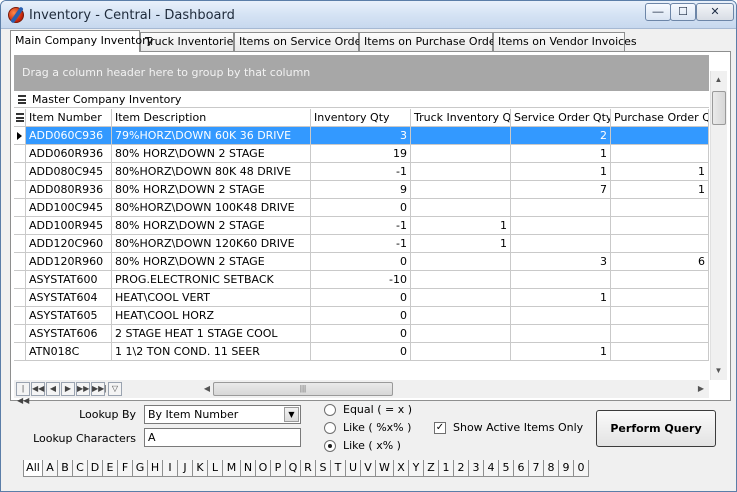 Image resolution: width=737 pixels, height=492 pixels. What do you see at coordinates (211, 118) in the screenshot?
I see `header-item-description: Item Description` at bounding box center [211, 118].